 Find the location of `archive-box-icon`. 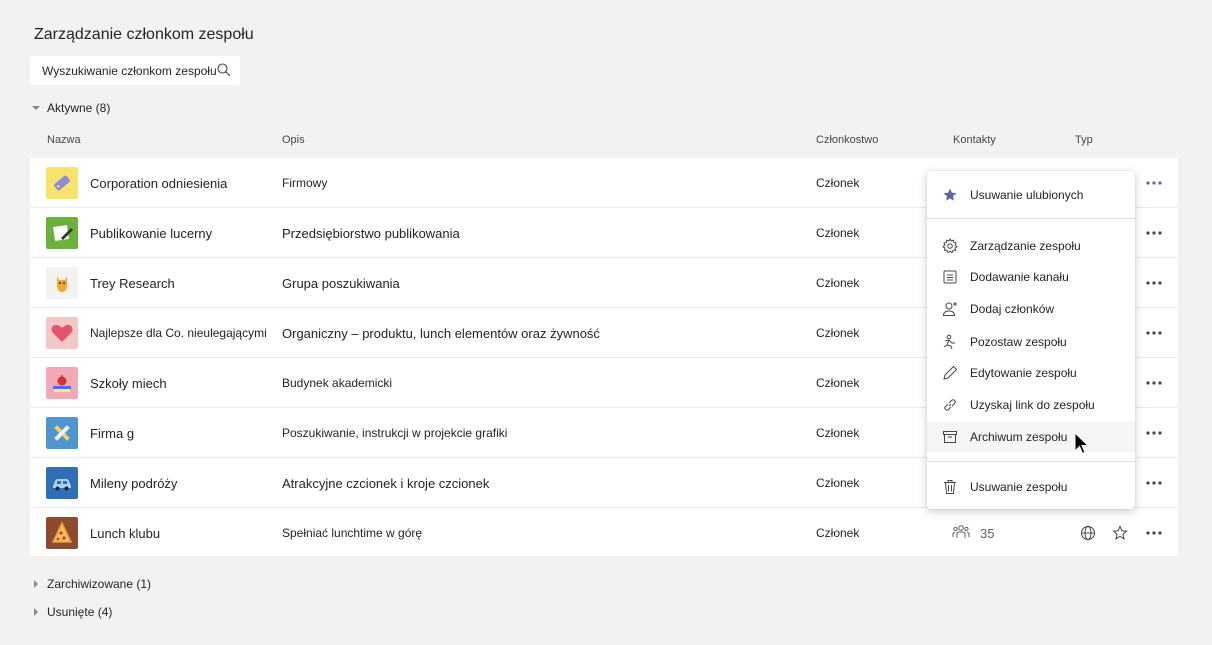

archive-box-icon is located at coordinates (950, 437).